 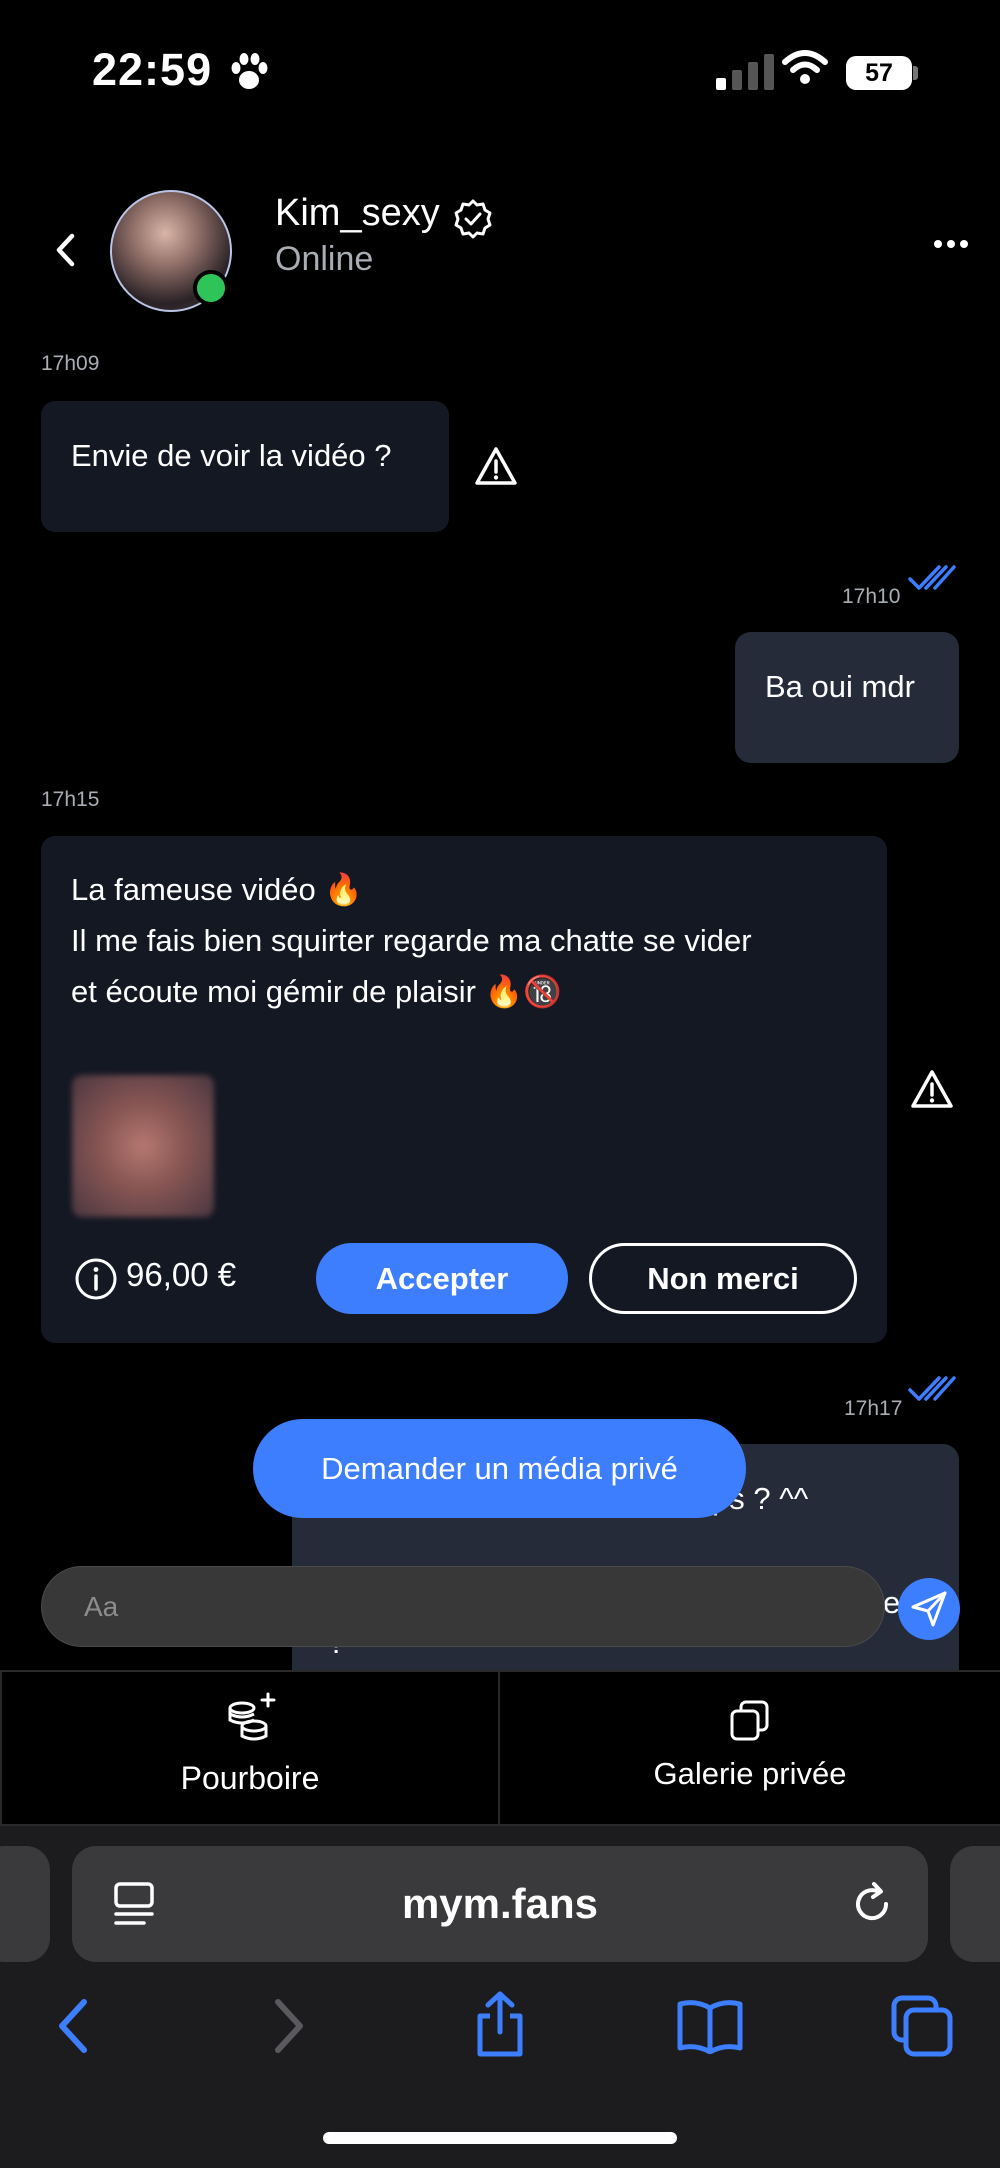 I want to click on message-text: Envie de voir la vidéo ?, so click(x=231, y=455).